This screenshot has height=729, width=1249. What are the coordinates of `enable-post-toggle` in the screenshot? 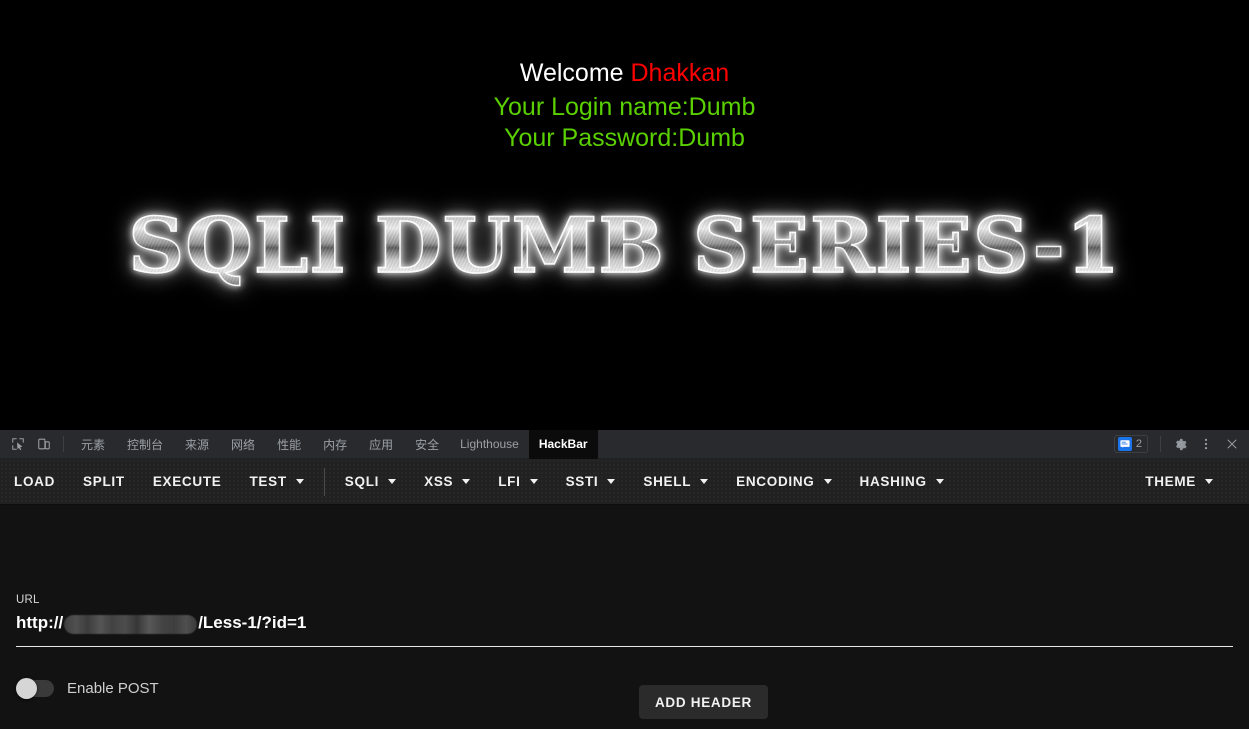 It's located at (35, 688).